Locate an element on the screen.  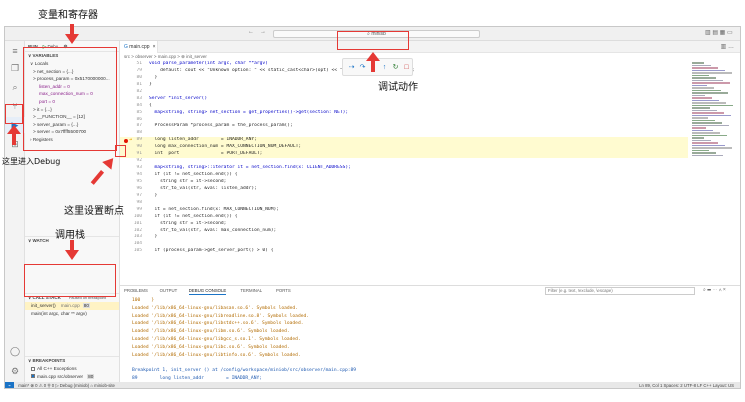
tab-output: OUTPUT is located at coordinates (169, 291).